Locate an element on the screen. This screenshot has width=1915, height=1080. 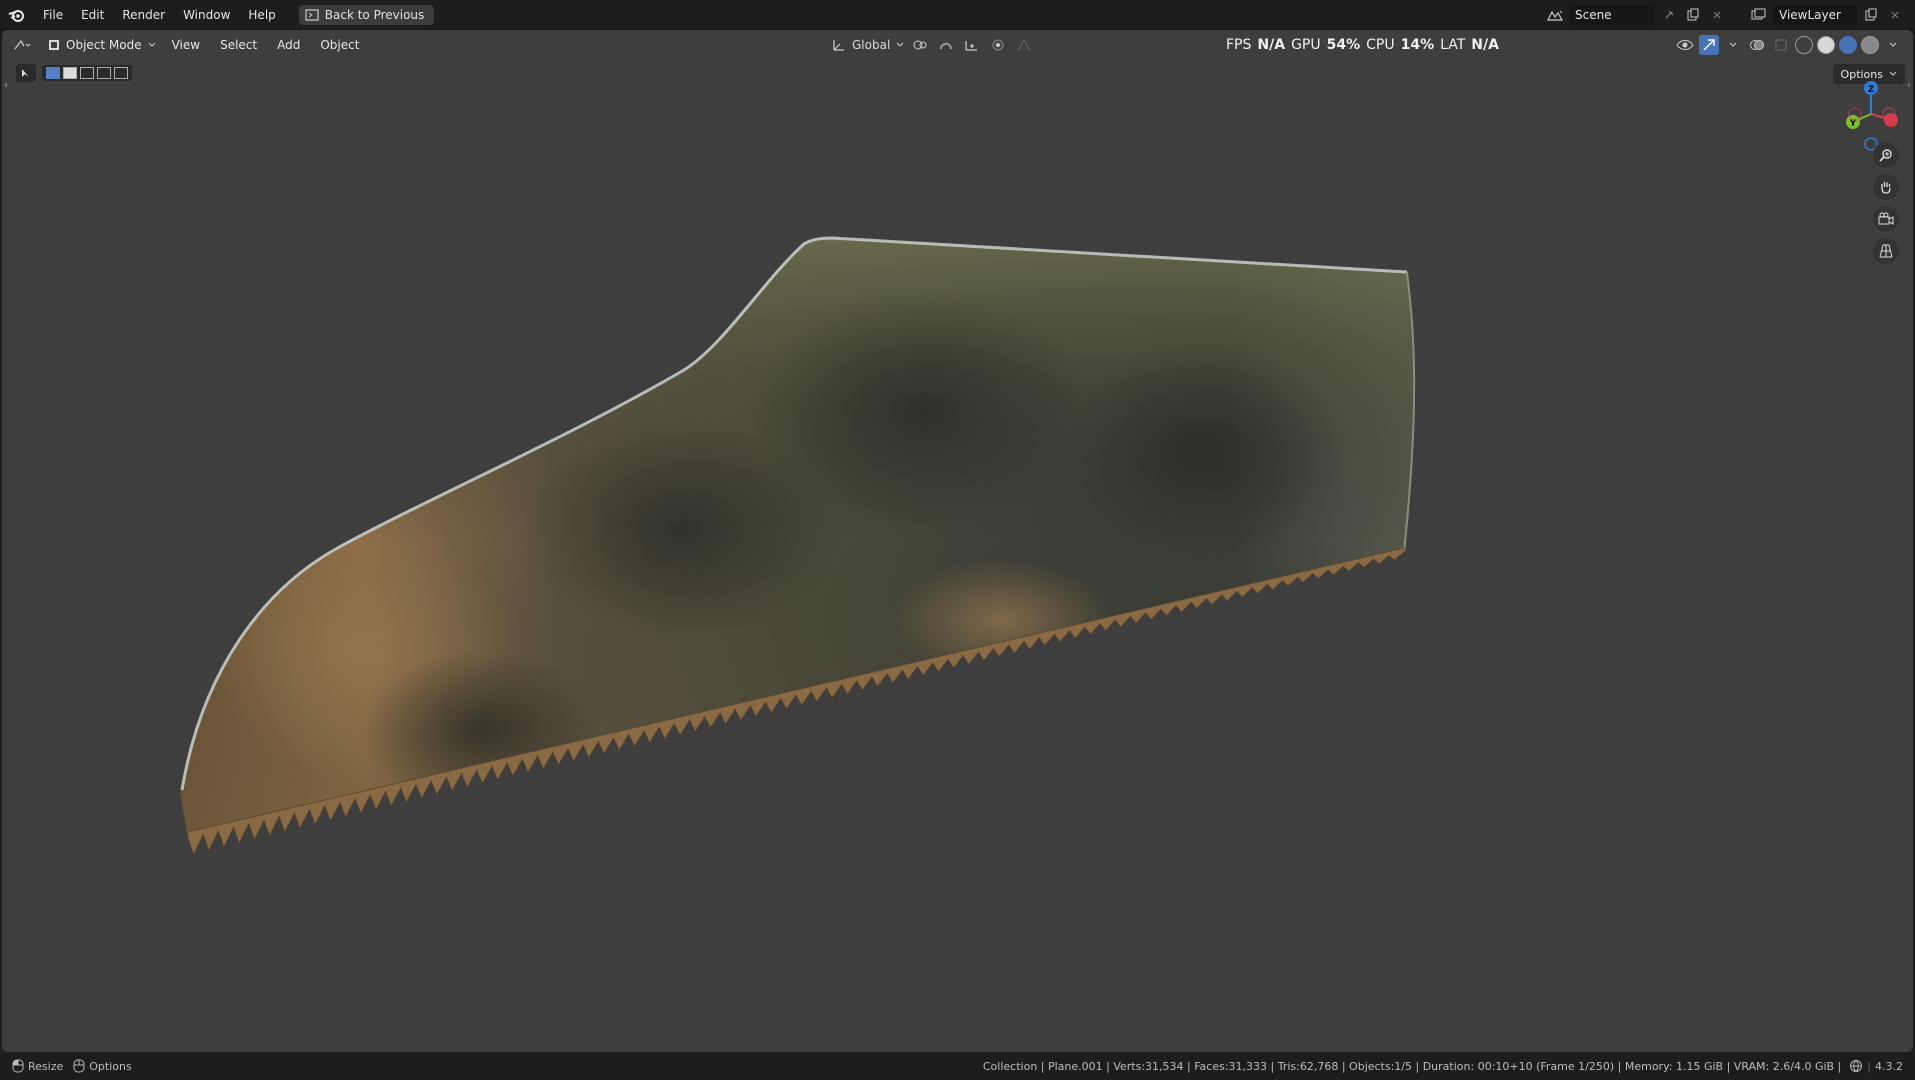
falloff-icon is located at coordinates (1024, 45).